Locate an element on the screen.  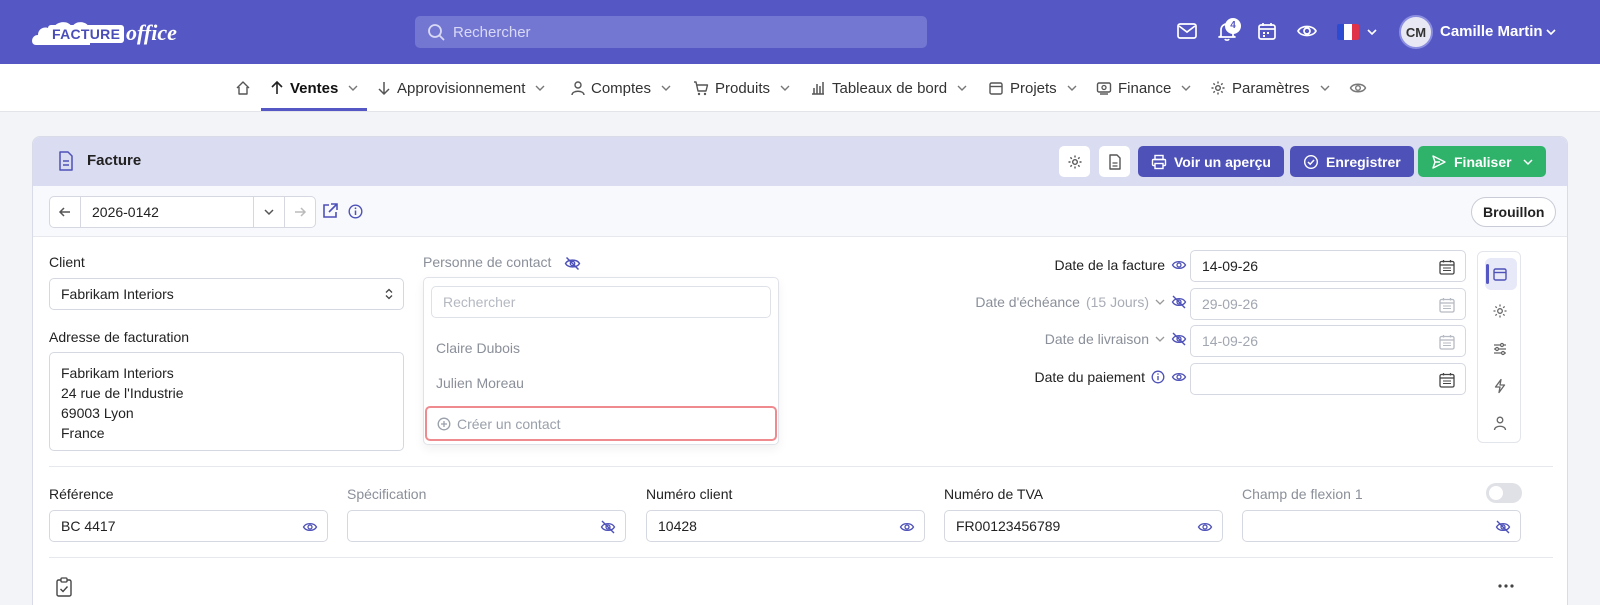
next-button is located at coordinates (300, 212).